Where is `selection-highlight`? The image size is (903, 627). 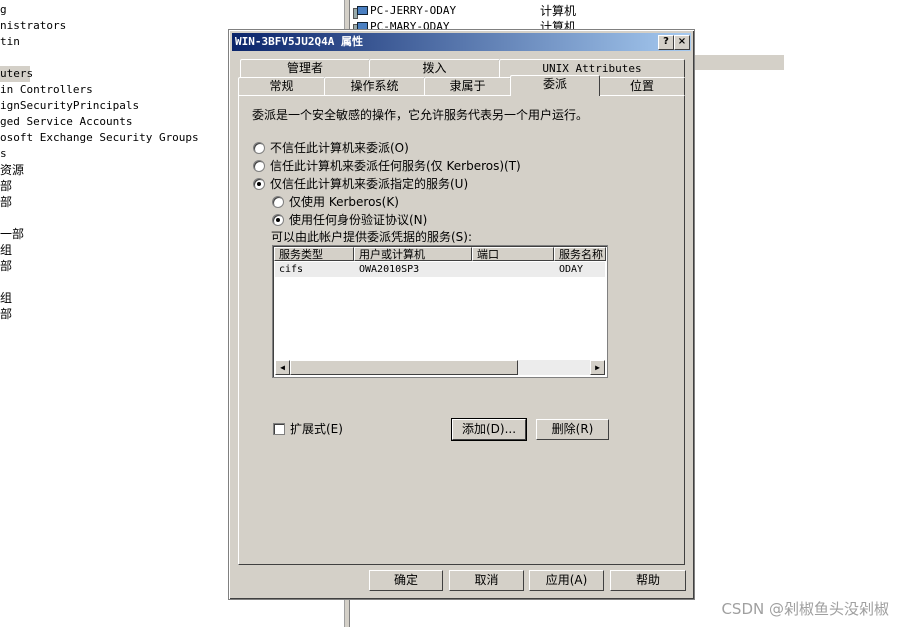
selection-highlight is located at coordinates (739, 62).